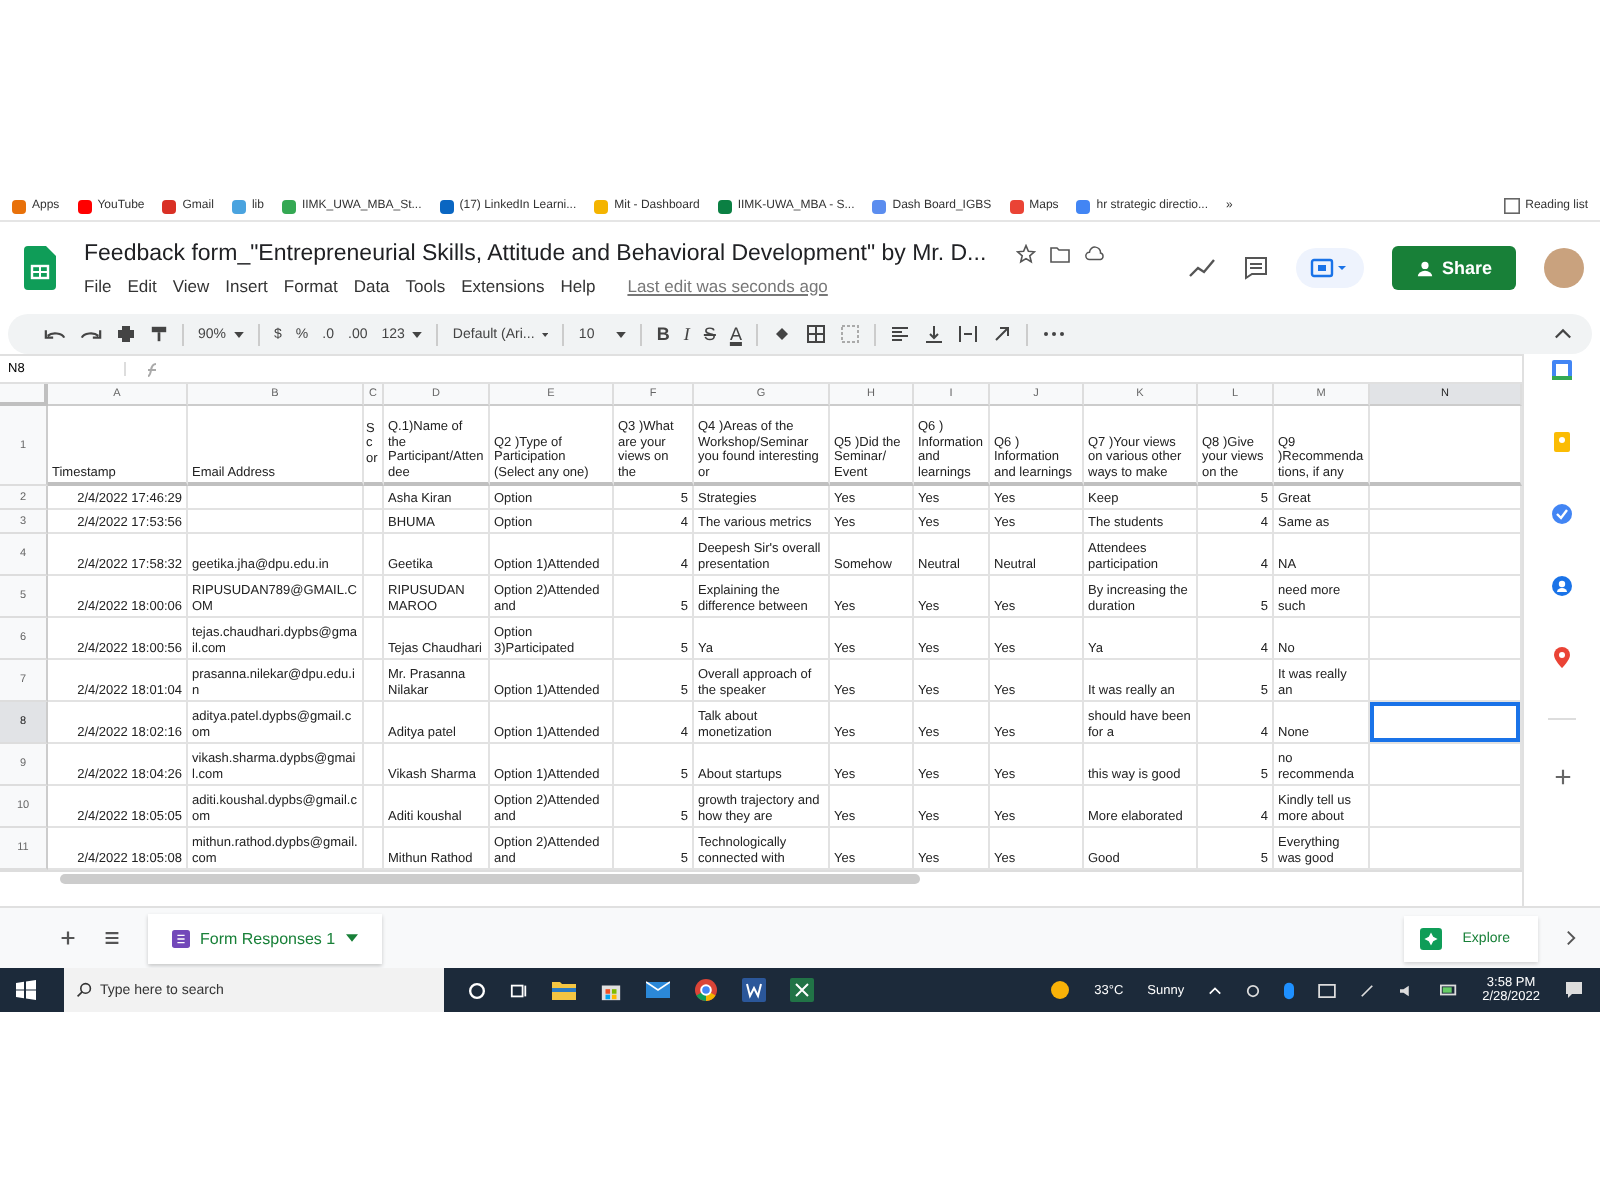 Image resolution: width=1600 pixels, height=1200 pixels. I want to click on align-left-icon, so click(899, 334).